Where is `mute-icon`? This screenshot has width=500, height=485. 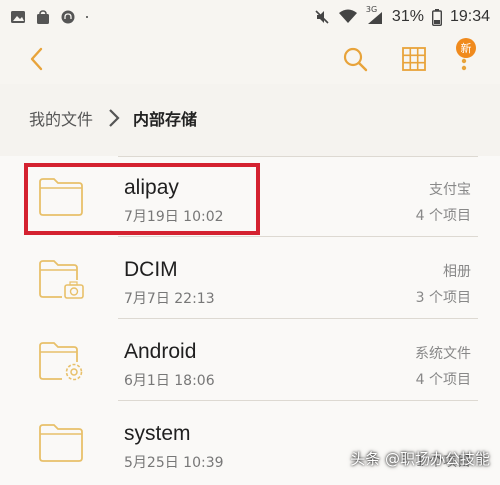
mute-icon is located at coordinates (322, 17).